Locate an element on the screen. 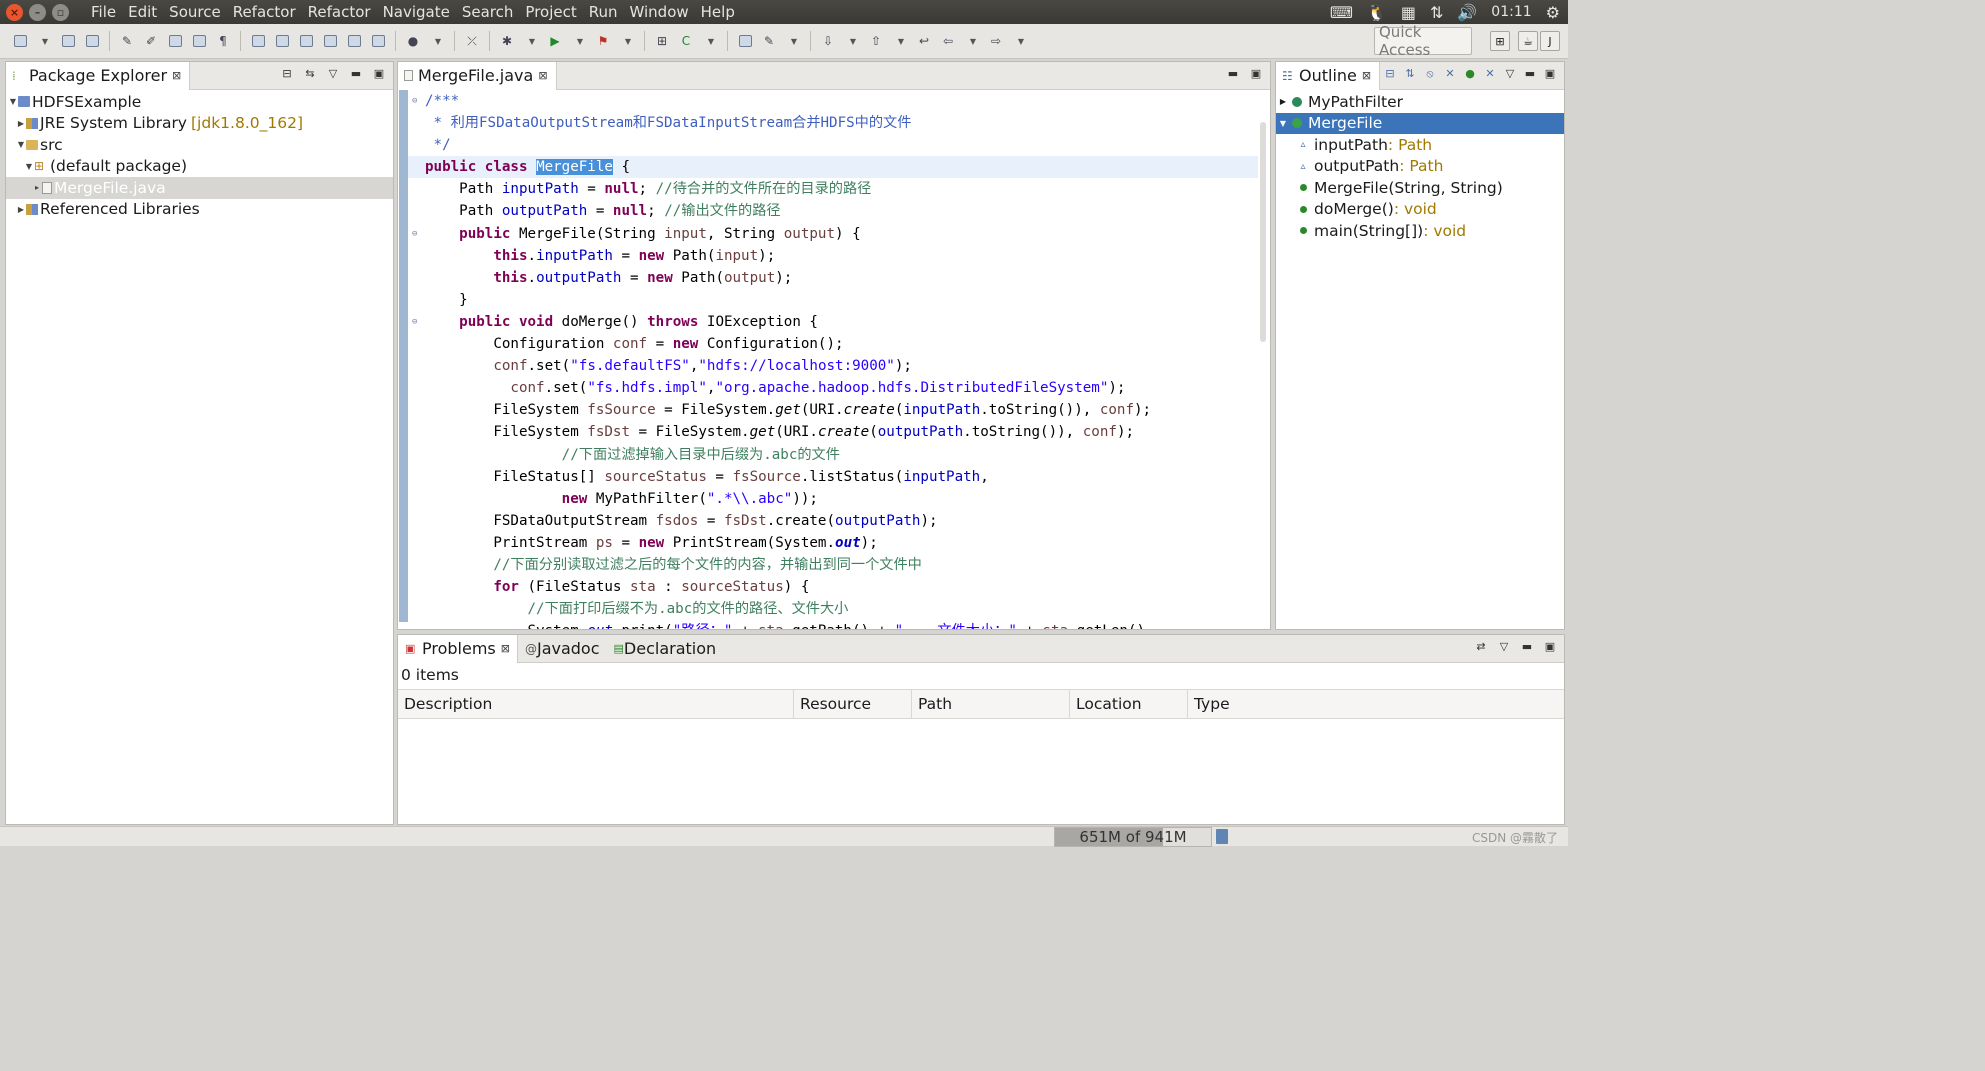 Image resolution: width=1985 pixels, height=1071 pixels. debug-icon: ✱ is located at coordinates (507, 41).